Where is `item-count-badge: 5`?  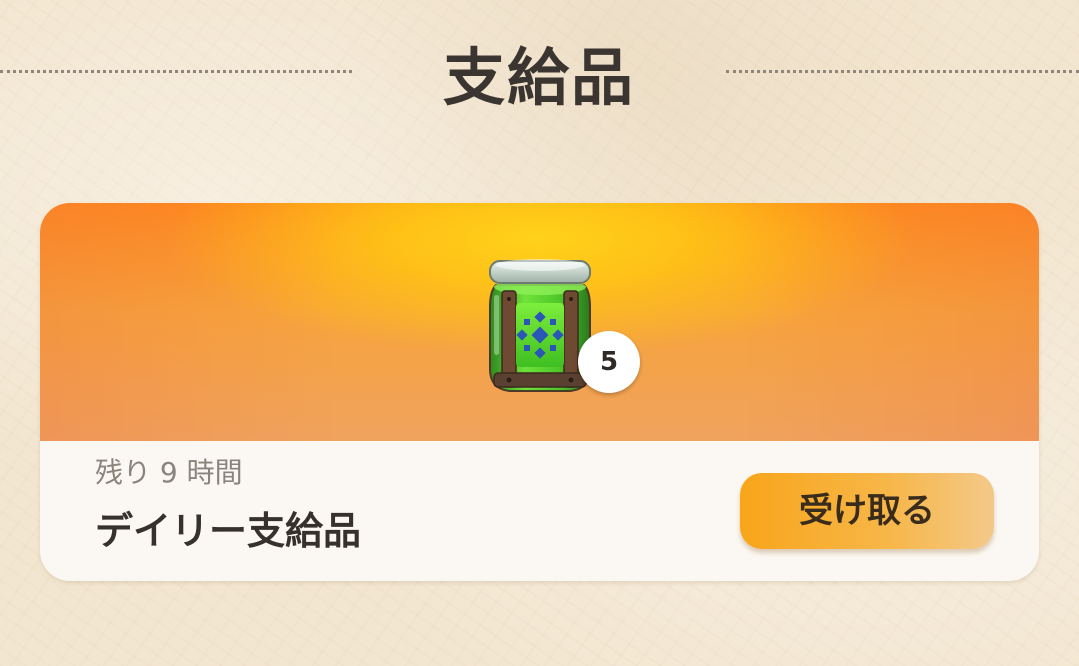 item-count-badge: 5 is located at coordinates (609, 362).